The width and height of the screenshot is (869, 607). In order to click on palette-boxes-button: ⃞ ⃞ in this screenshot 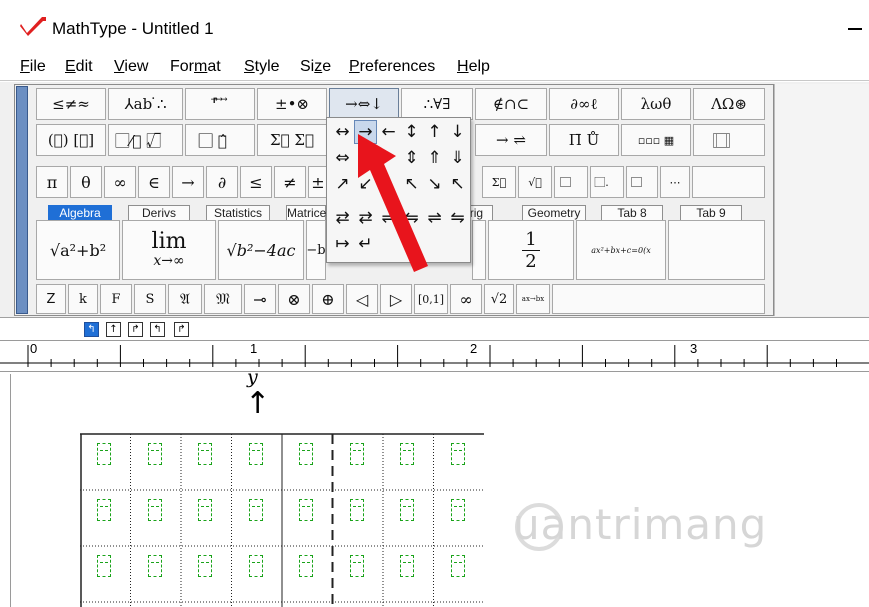, I will do `click(729, 140)`.